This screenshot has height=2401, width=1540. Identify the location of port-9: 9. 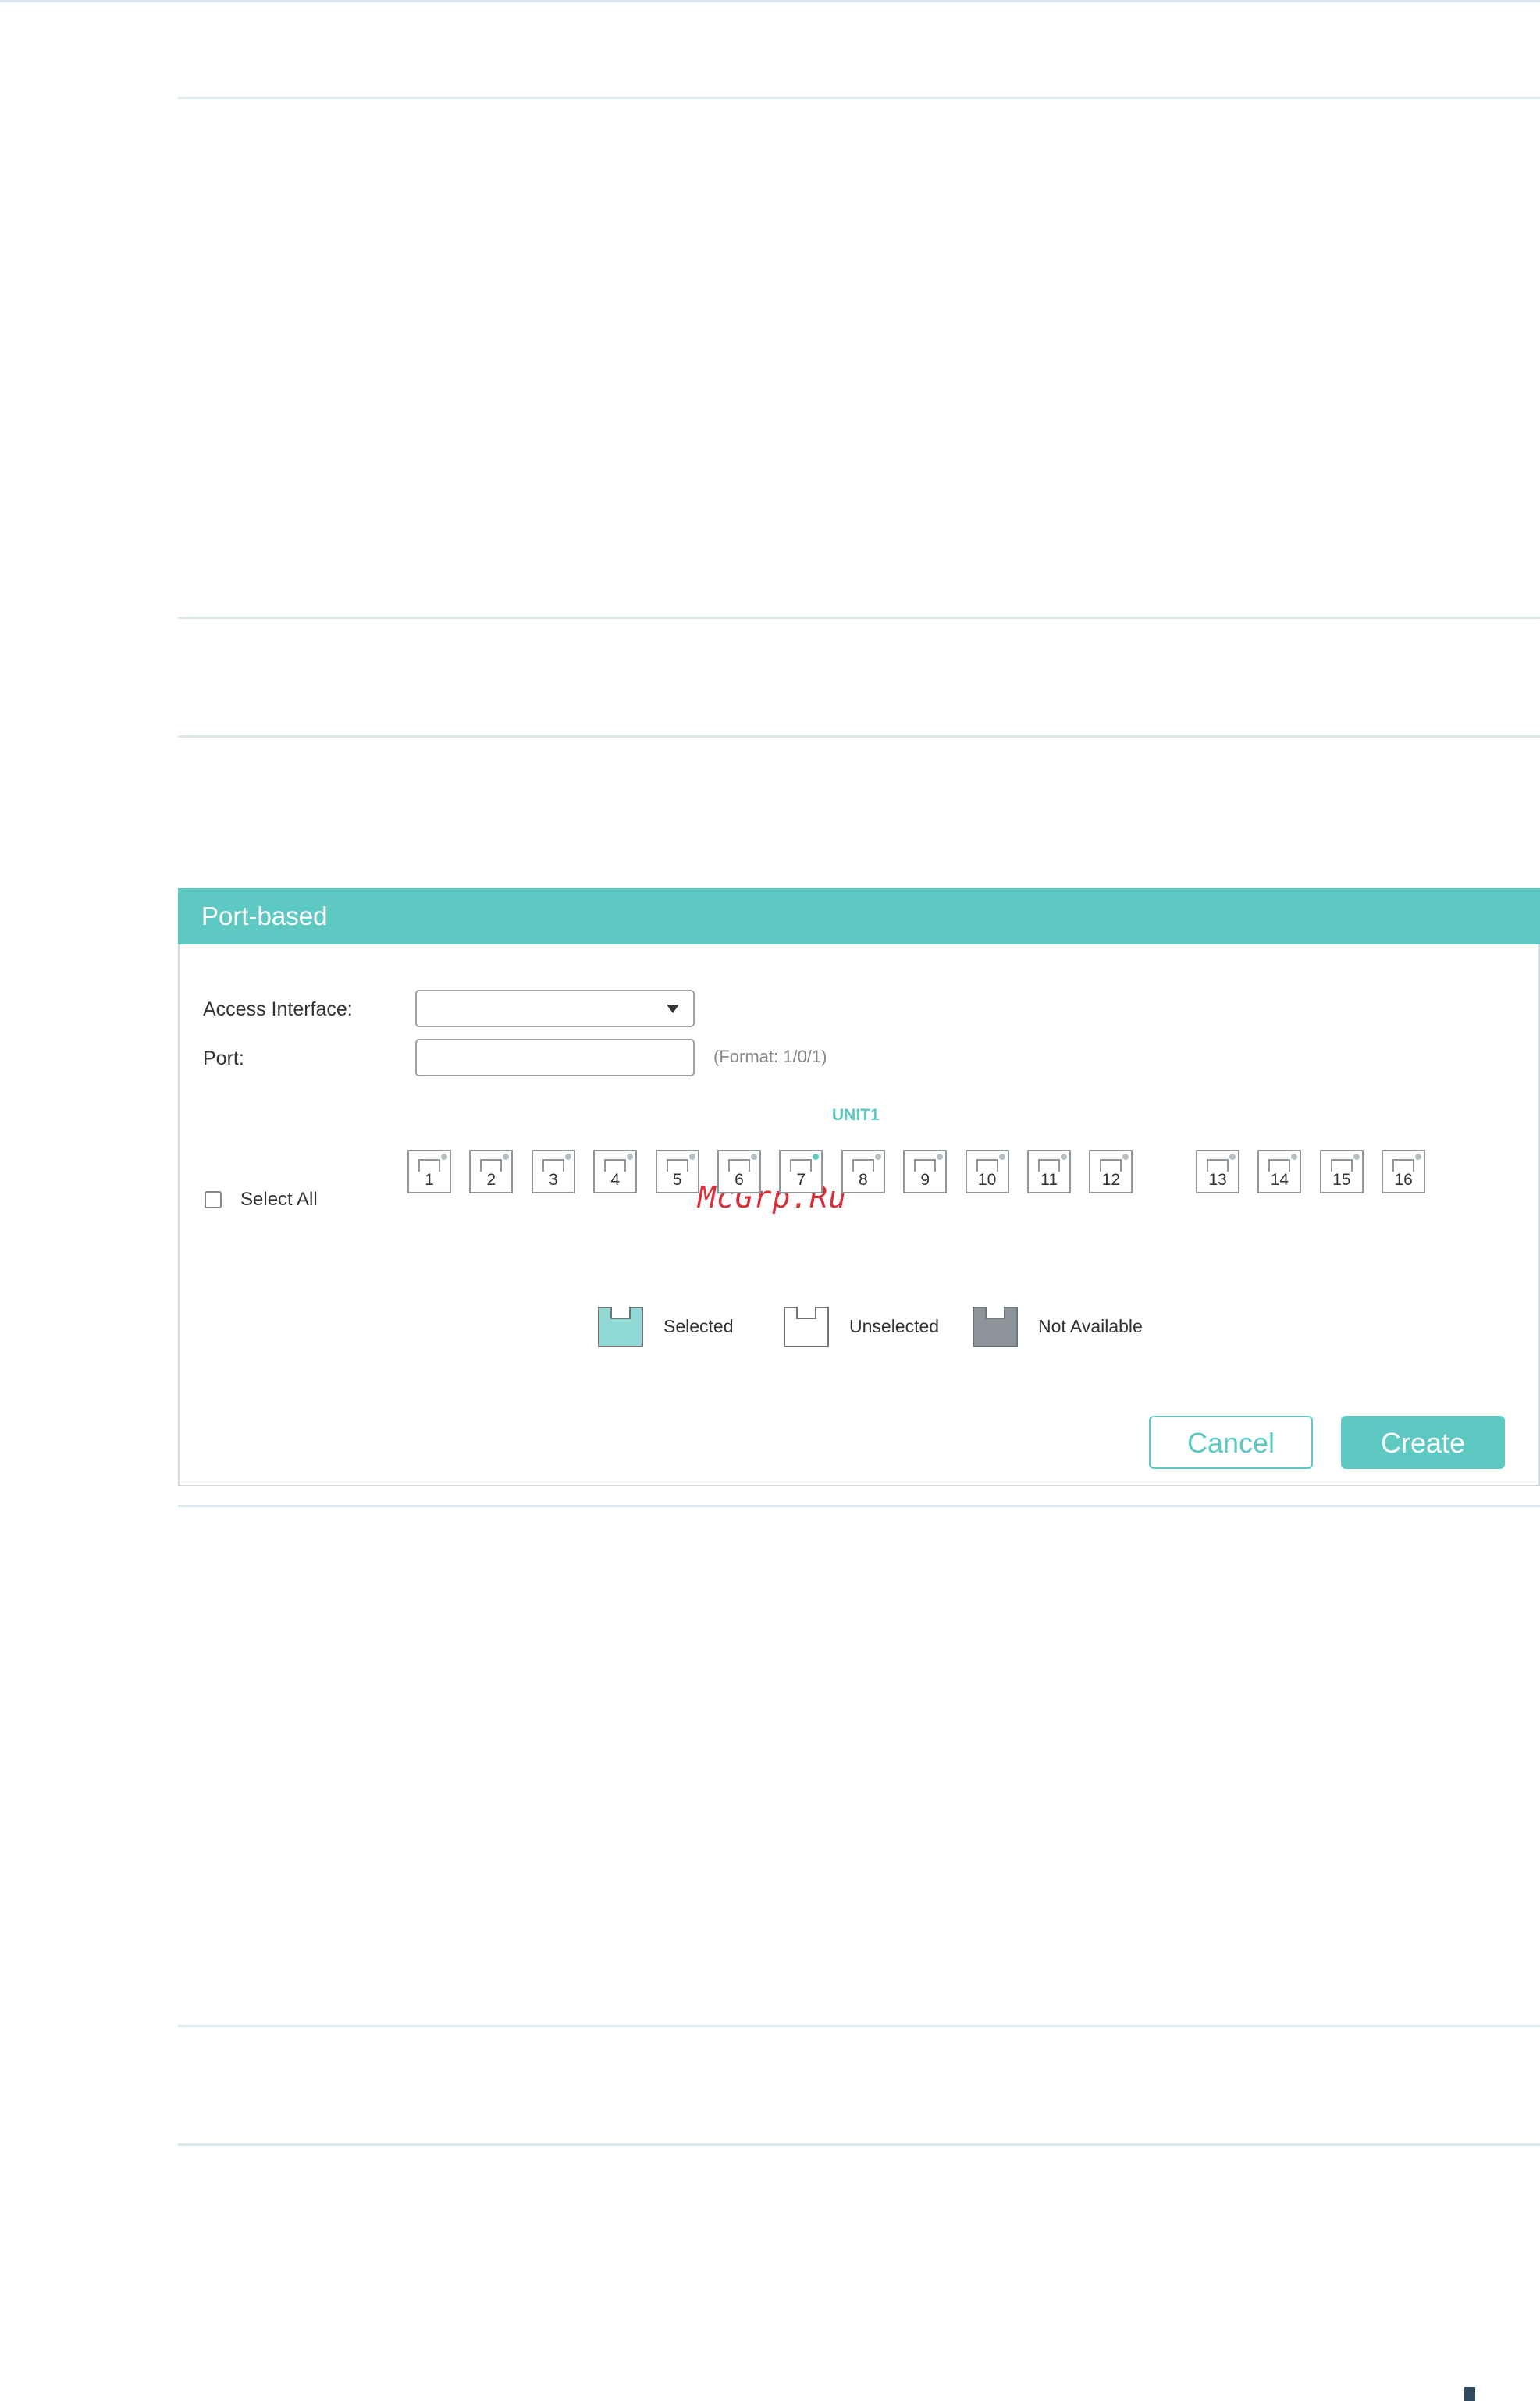
(925, 1171).